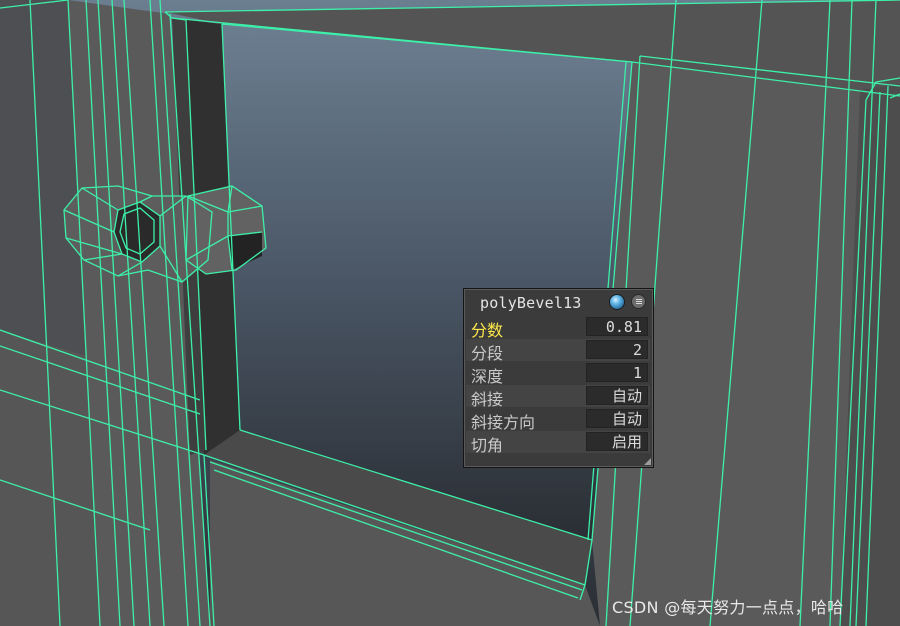  What do you see at coordinates (503, 422) in the screenshot?
I see `attr-label: 斜接方向` at bounding box center [503, 422].